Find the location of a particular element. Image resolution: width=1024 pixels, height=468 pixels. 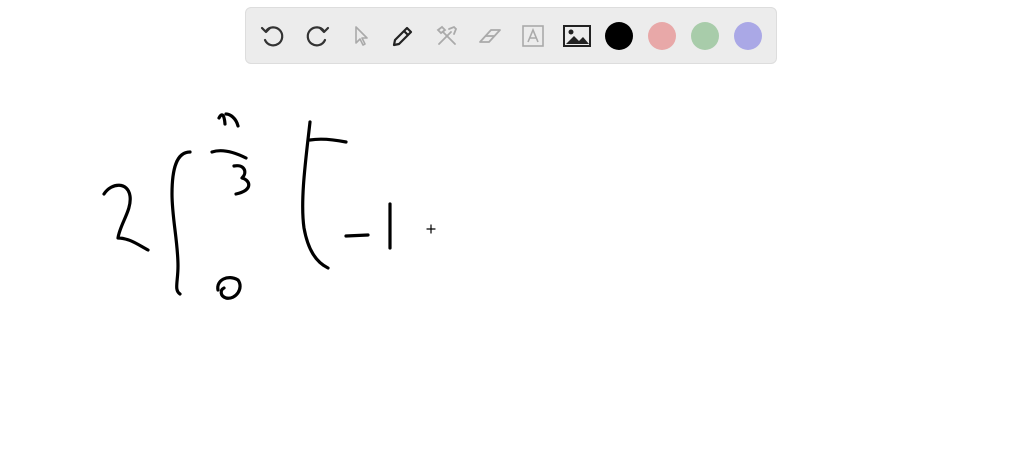

select-pointer-icon is located at coordinates (361, 36).